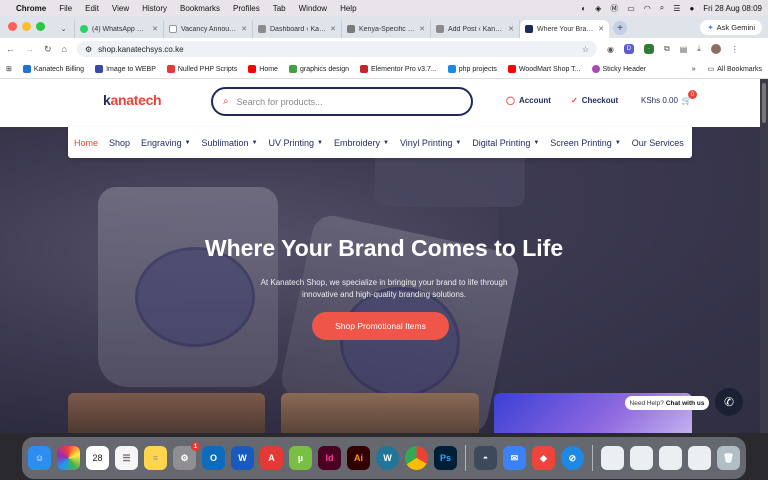 This screenshot has height=480, width=768. I want to click on chat-prompt-bubble: Need Help? Chat with us, so click(667, 403).